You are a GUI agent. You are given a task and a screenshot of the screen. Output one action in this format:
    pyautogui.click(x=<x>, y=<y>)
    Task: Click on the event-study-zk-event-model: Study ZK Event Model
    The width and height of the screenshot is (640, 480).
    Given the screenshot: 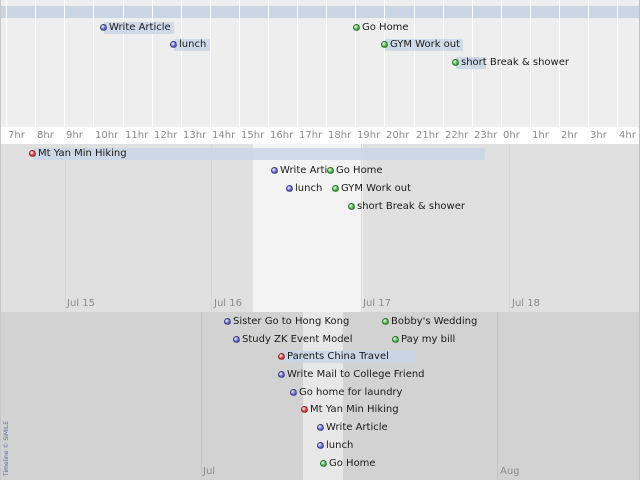 What is the action you would take?
    pyautogui.click(x=298, y=340)
    